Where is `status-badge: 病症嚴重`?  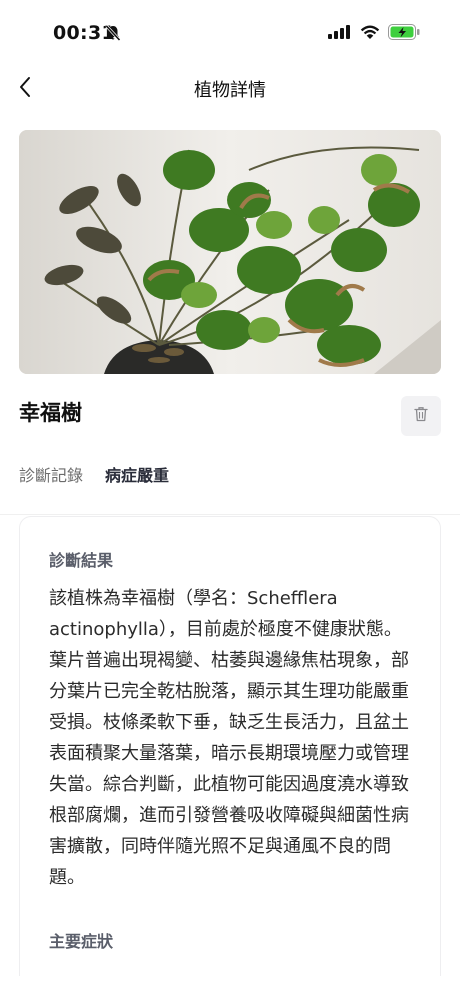 status-badge: 病症嚴重 is located at coordinates (137, 475).